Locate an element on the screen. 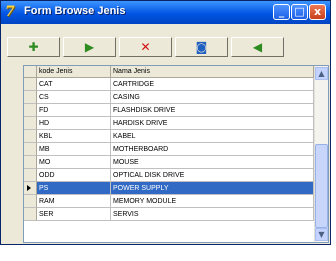 This screenshot has height=261, width=336. next-button: ▶ is located at coordinates (89, 47).